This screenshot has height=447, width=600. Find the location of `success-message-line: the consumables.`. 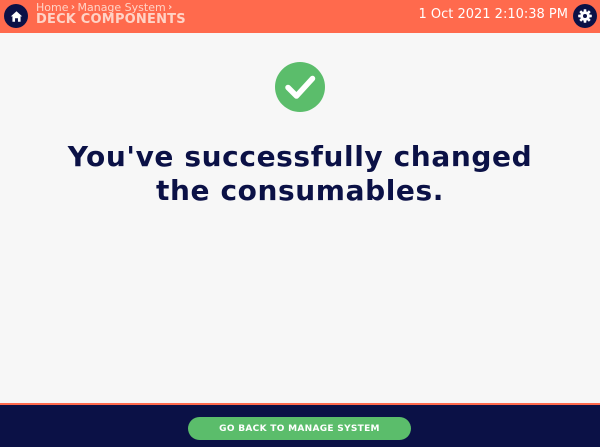

success-message-line: the consumables. is located at coordinates (300, 190).